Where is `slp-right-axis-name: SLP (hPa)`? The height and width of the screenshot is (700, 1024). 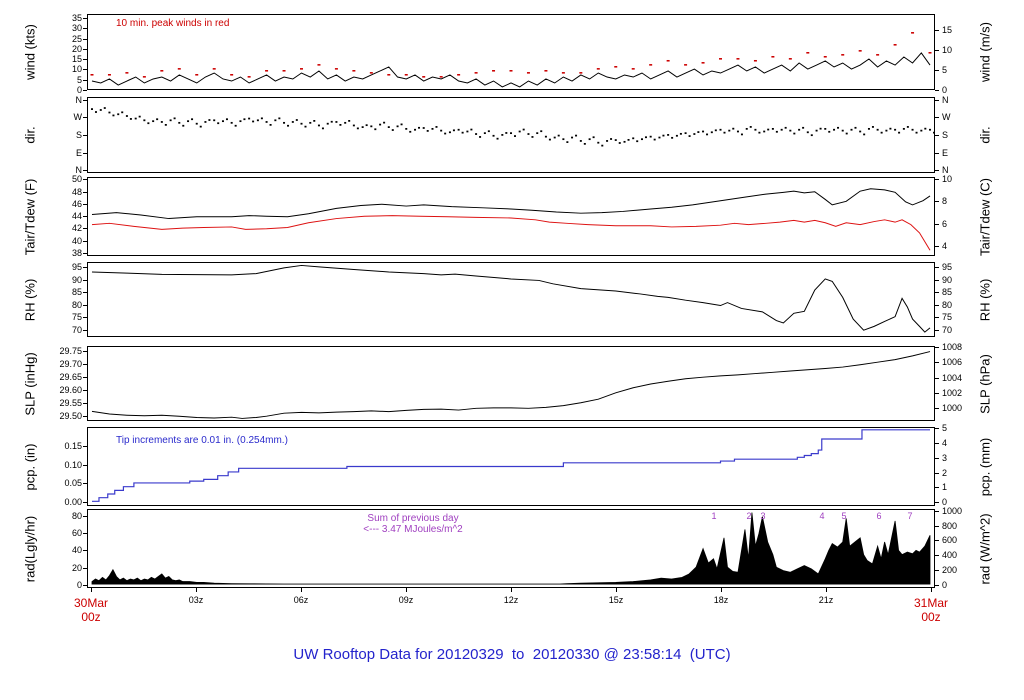 slp-right-axis-name: SLP (hPa) is located at coordinates (985, 384).